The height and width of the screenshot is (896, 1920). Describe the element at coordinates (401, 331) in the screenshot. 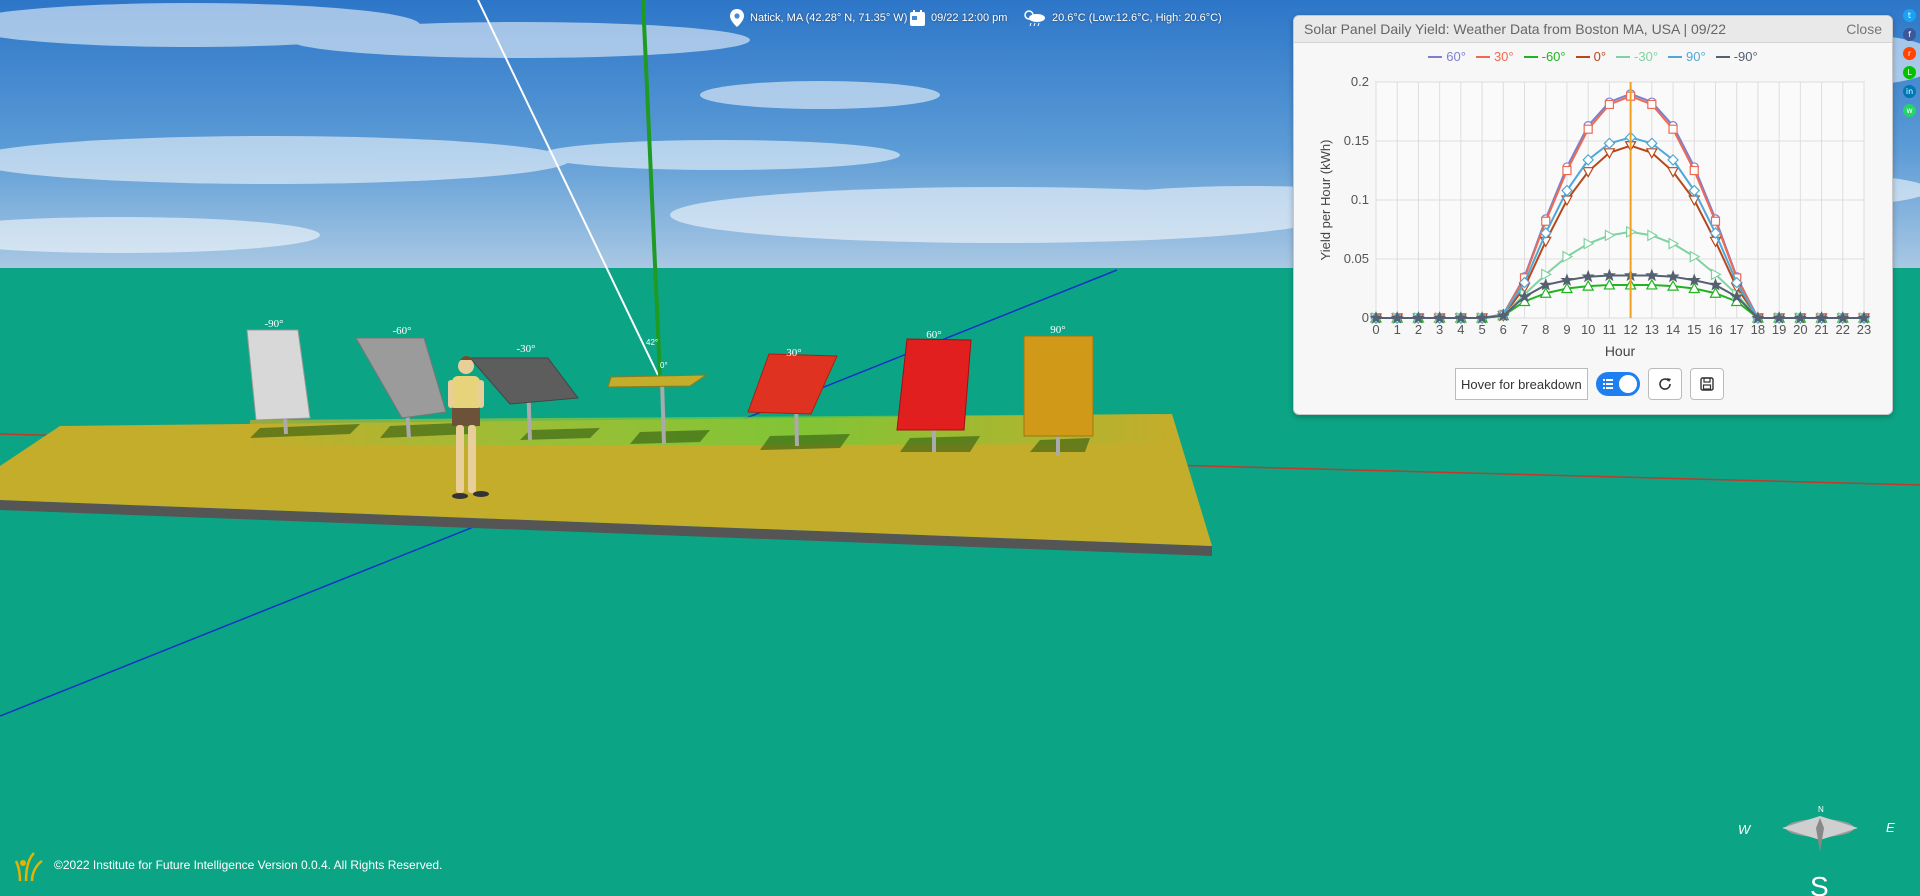

I see `panel-label: -60°` at that location.